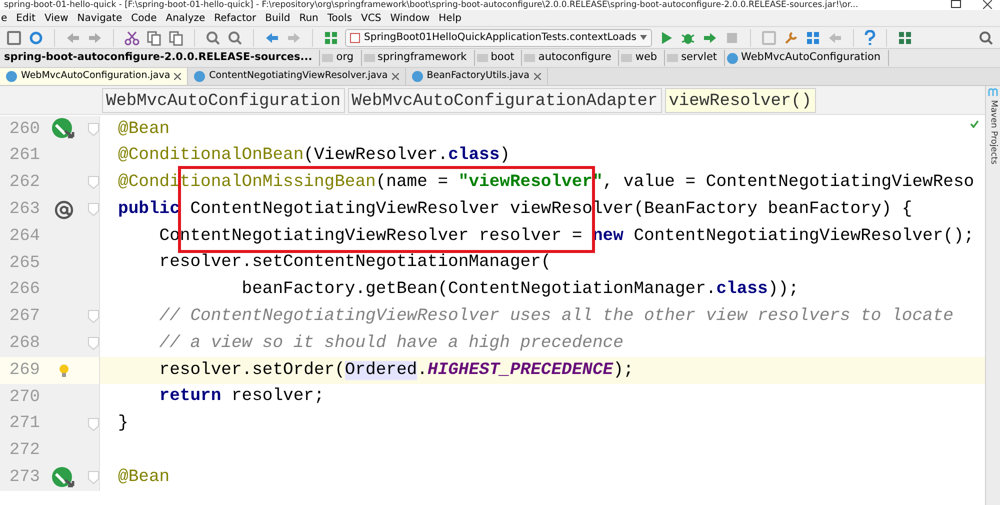 The width and height of the screenshot is (1000, 505). I want to click on breadcrumb-item: springframework, so click(419, 58).